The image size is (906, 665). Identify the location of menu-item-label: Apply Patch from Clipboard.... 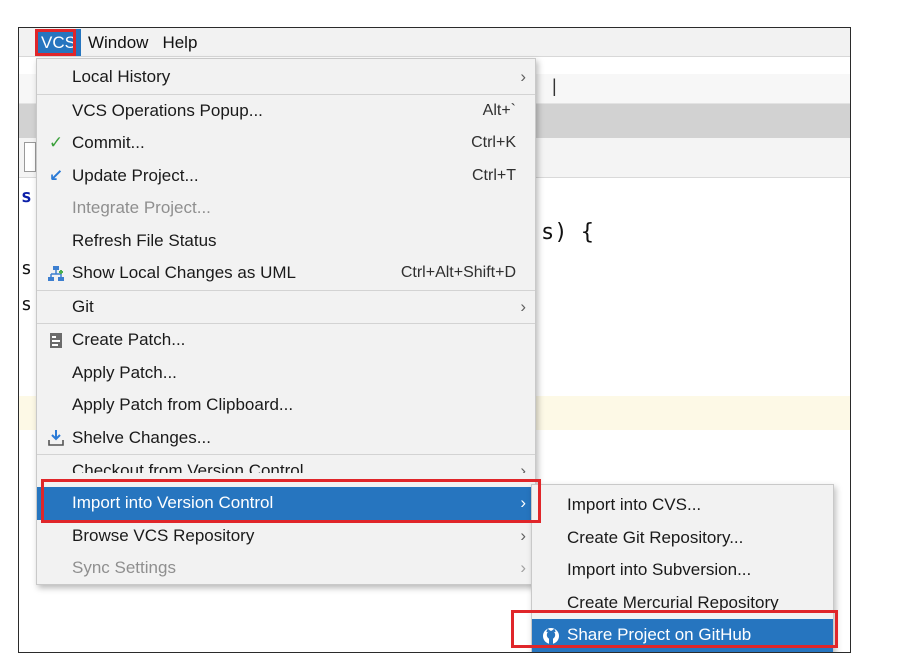
(183, 404).